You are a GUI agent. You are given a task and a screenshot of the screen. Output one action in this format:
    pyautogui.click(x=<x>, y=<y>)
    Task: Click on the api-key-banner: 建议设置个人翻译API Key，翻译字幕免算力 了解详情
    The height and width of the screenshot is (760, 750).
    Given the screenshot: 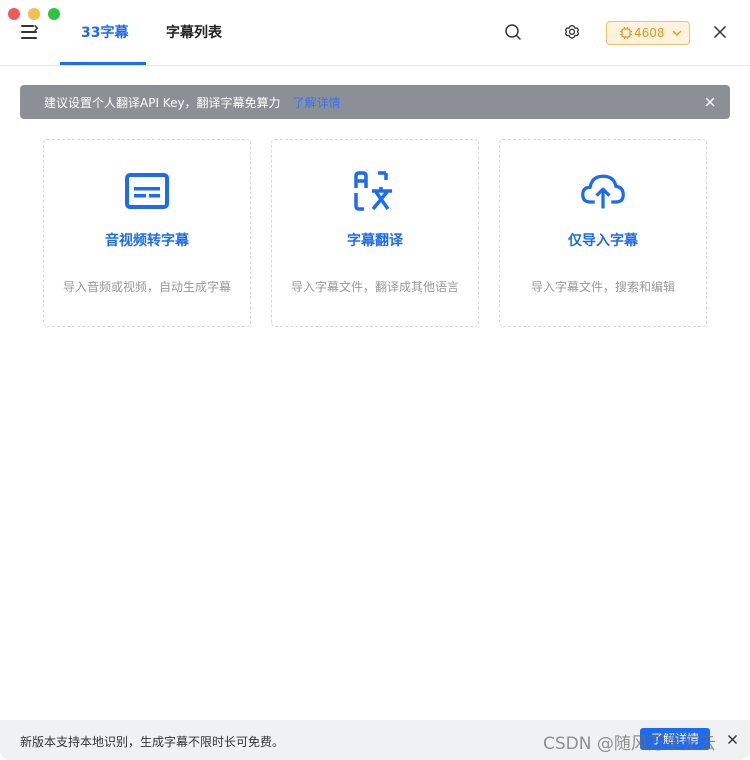 What is the action you would take?
    pyautogui.click(x=375, y=102)
    